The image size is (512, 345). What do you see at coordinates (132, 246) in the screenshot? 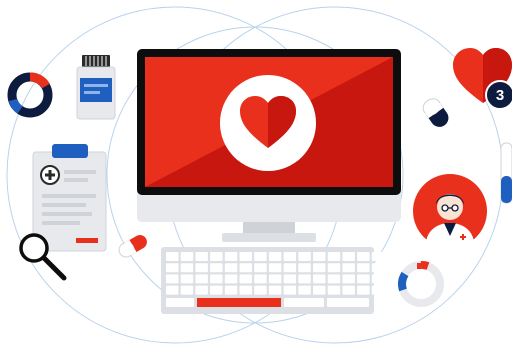
I see `pill-icon` at bounding box center [132, 246].